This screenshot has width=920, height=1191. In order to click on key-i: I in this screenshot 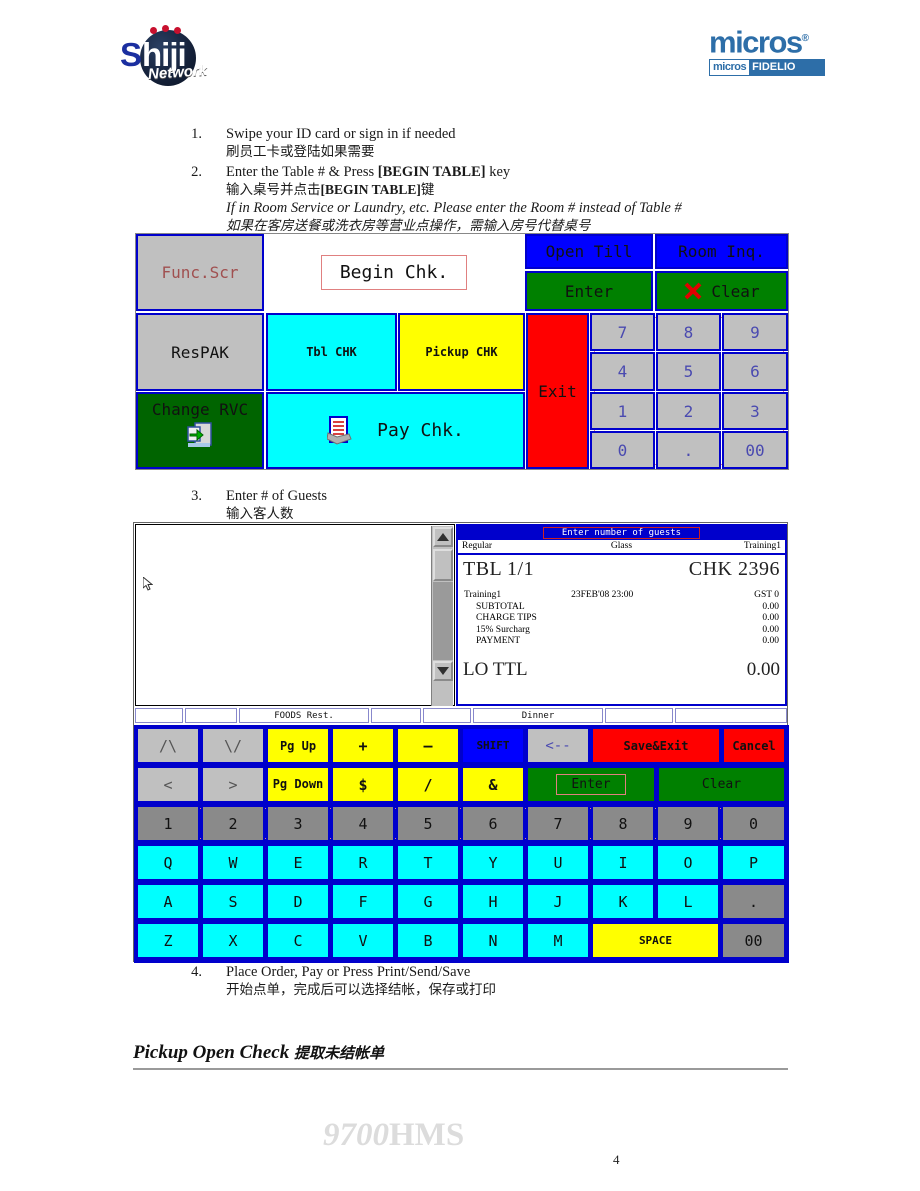, I will do `click(623, 862)`.